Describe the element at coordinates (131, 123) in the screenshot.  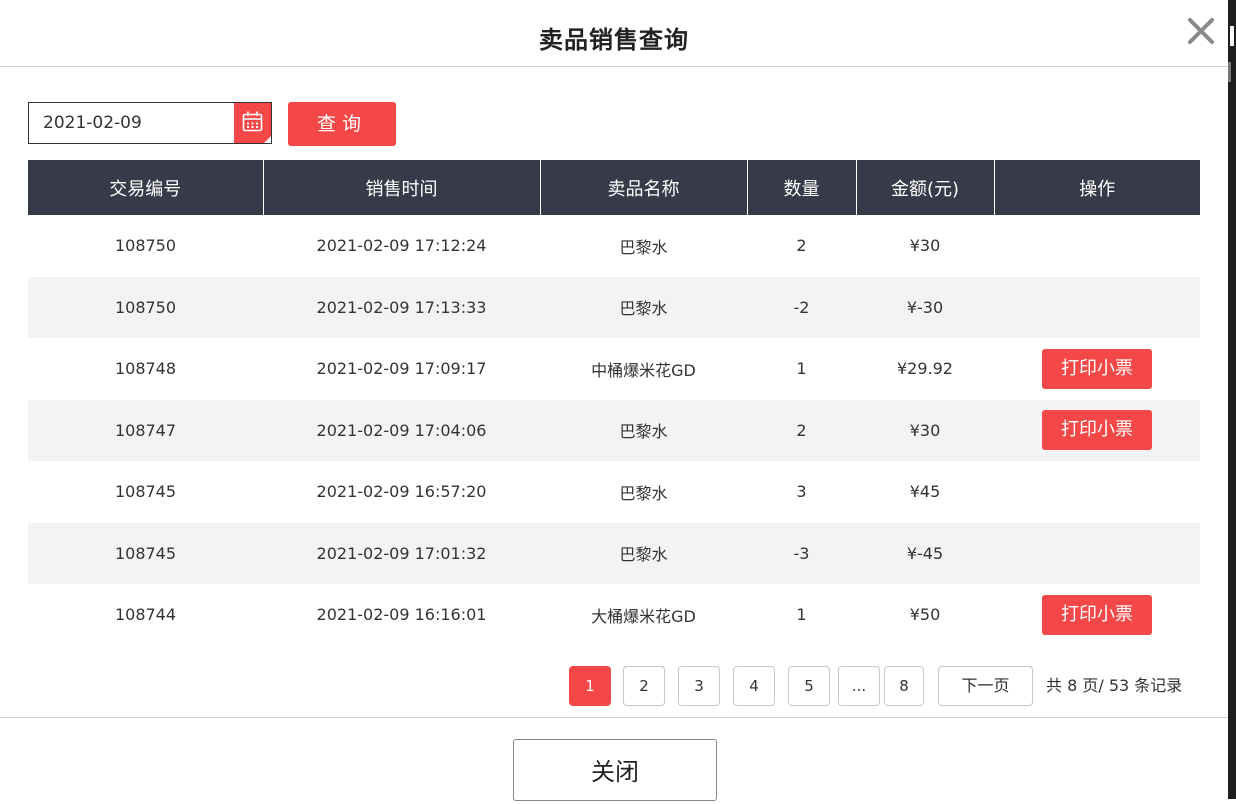
I see `date-input` at that location.